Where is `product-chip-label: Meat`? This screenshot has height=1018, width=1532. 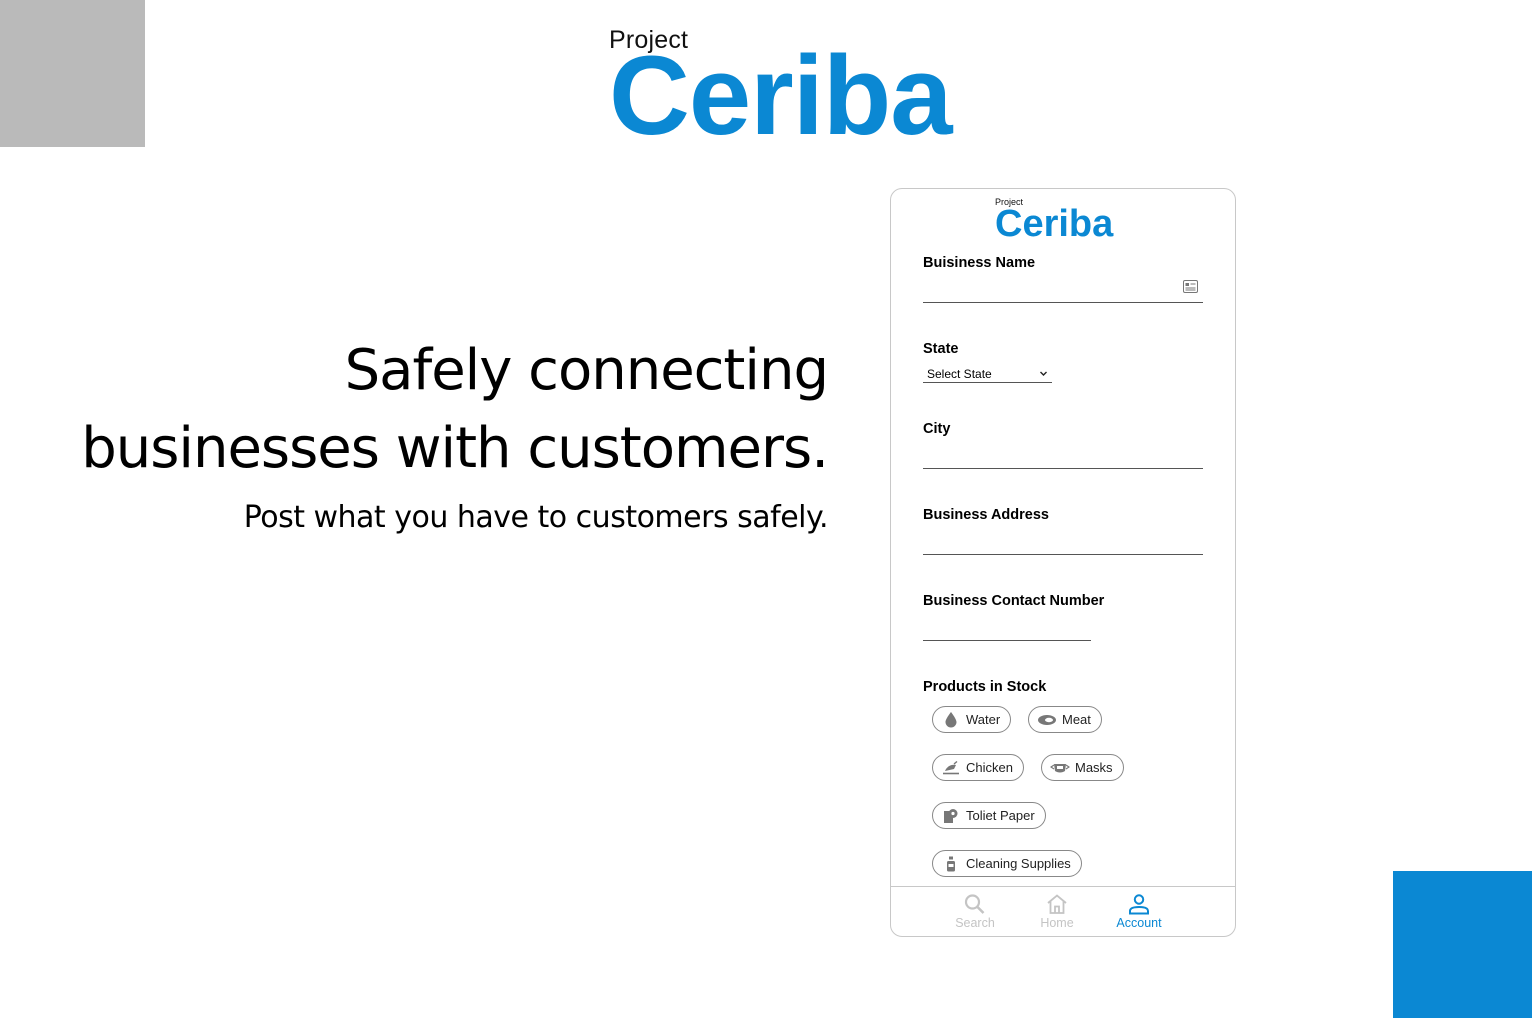
product-chip-label: Meat is located at coordinates (1076, 719).